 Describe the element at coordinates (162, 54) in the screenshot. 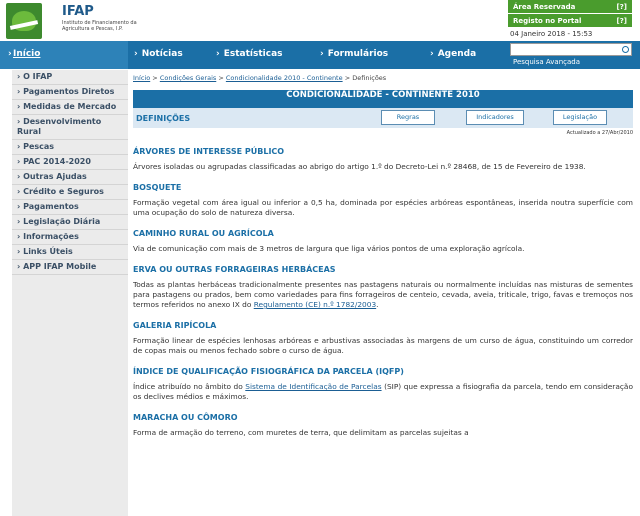

I see `nav-noticias-label: Notícias` at that location.